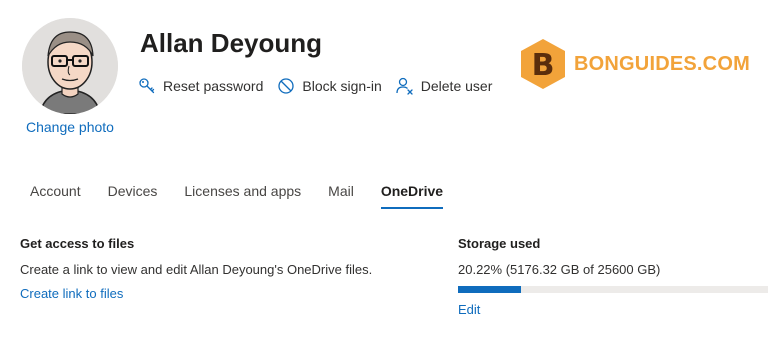 Image resolution: width=768 pixels, height=345 pixels. Describe the element at coordinates (456, 86) in the screenshot. I see `delete-user-label: Delete user` at that location.